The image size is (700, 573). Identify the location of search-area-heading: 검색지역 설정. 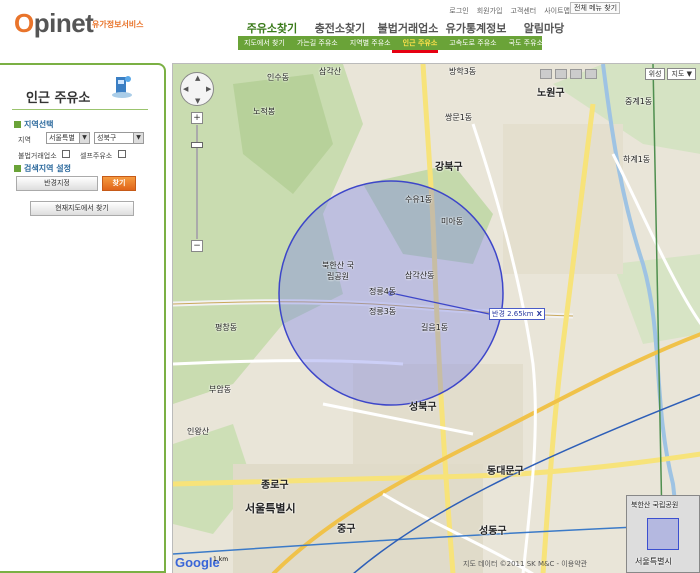
(42, 168).